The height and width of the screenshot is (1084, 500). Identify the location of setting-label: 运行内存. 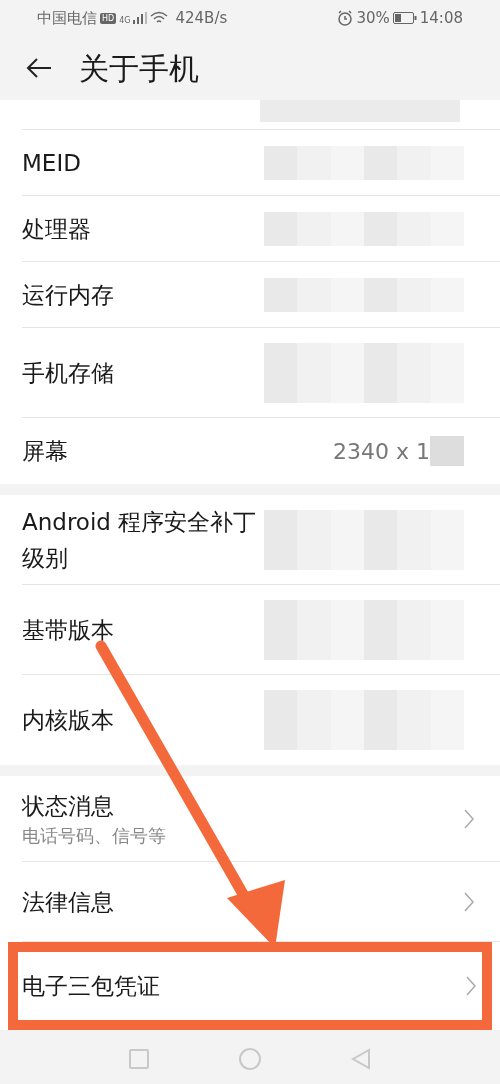
(68, 295).